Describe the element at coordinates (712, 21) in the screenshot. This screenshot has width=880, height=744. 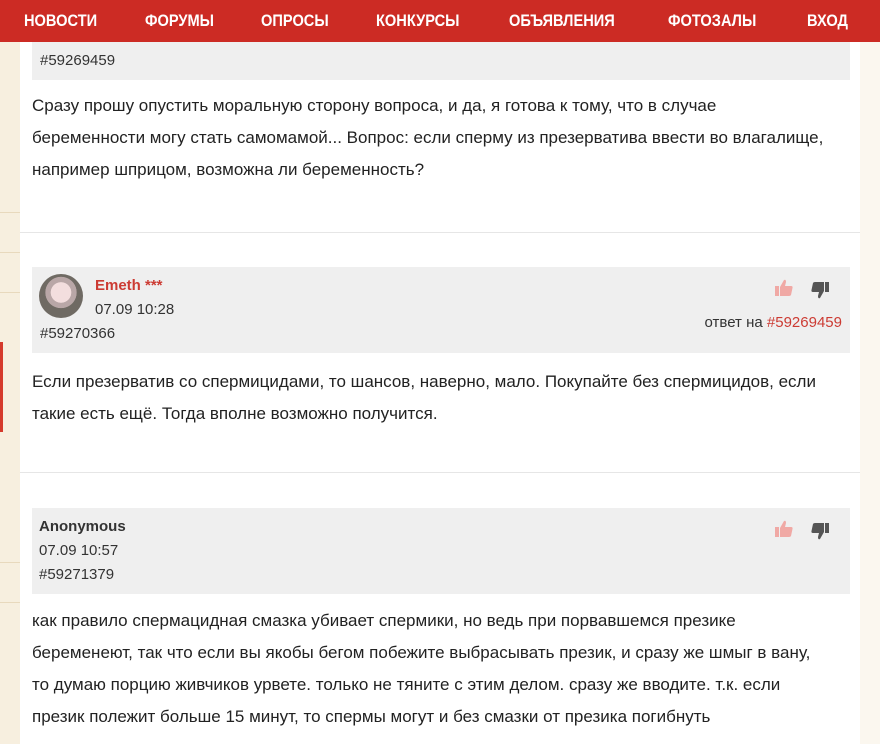
I see `nav-photo-galleries: ФОТОЗАЛЫ` at that location.